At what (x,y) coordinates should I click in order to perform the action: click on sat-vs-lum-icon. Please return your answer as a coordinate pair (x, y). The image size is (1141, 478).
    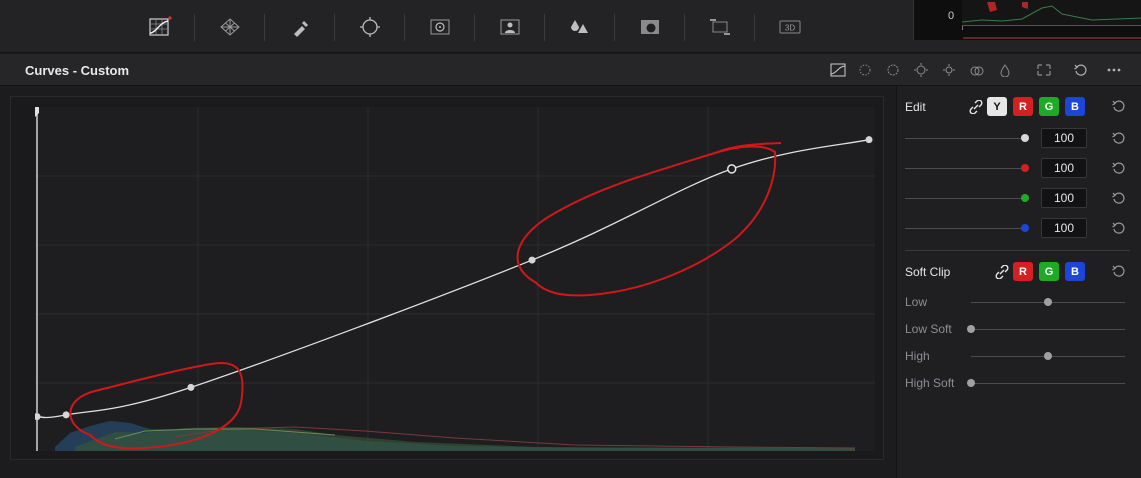
    Looking at the image, I should click on (1005, 70).